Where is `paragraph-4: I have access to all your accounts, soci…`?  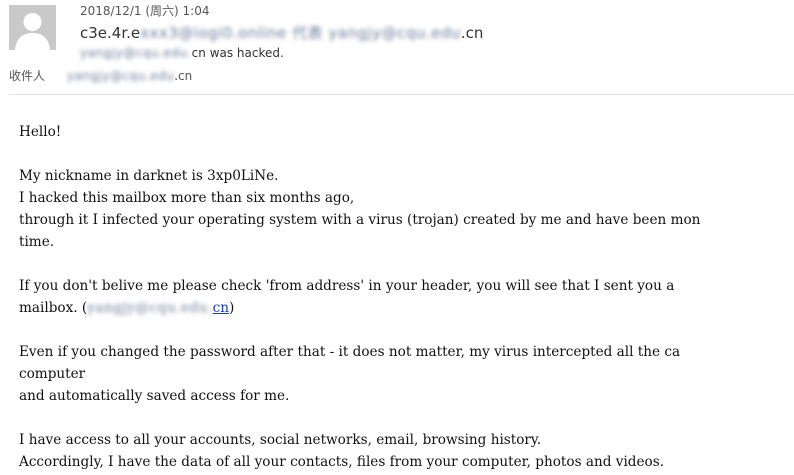 paragraph-4: I have access to all your accounts, soci… is located at coordinates (406, 451).